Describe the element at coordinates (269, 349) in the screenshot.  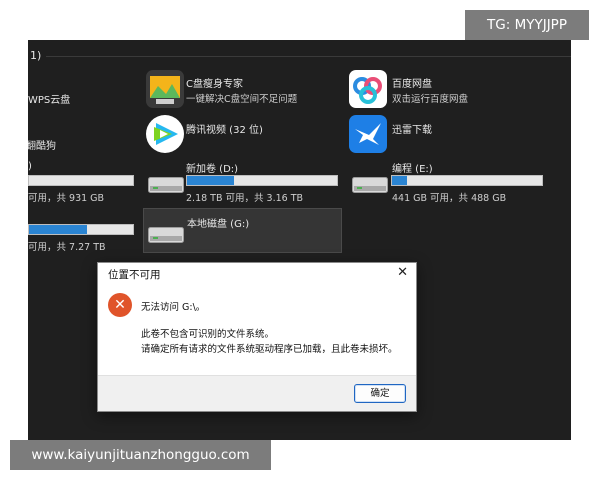
I see `error-detail-2: 请确定所有请求的文件系统驱动程序已加载，且此卷未损坏。` at that location.